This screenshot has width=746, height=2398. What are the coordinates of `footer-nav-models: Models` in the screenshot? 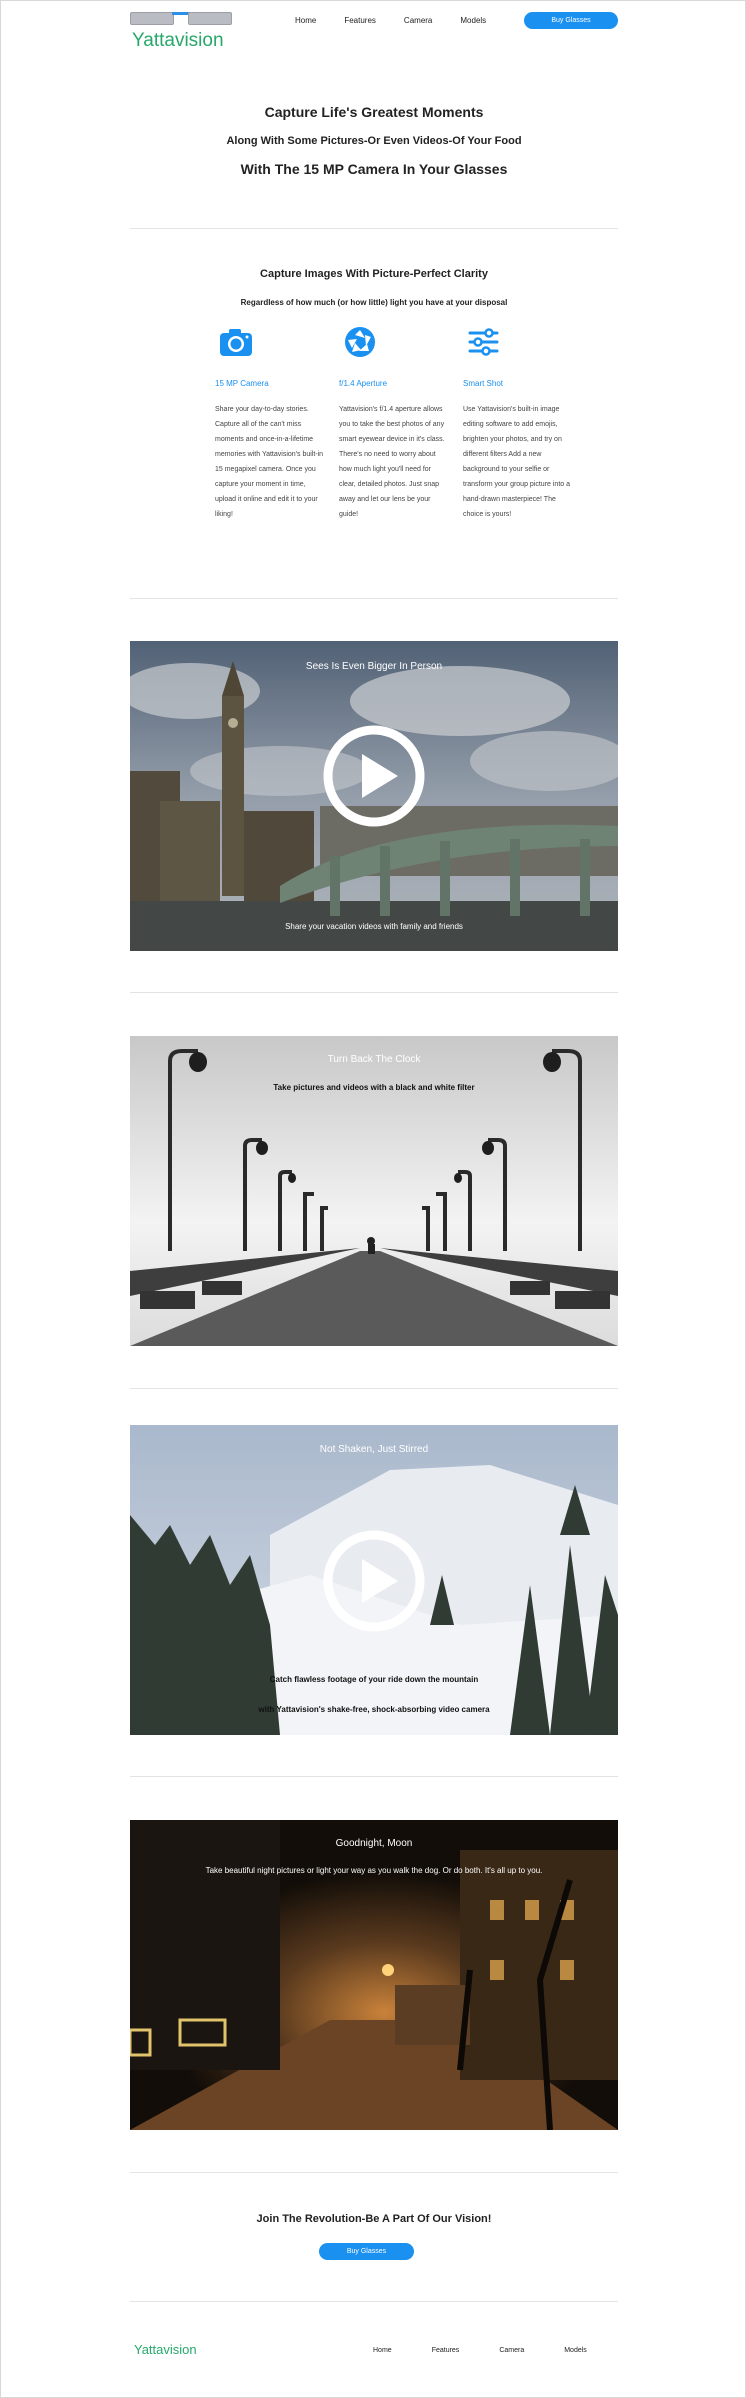 It's located at (575, 2350).